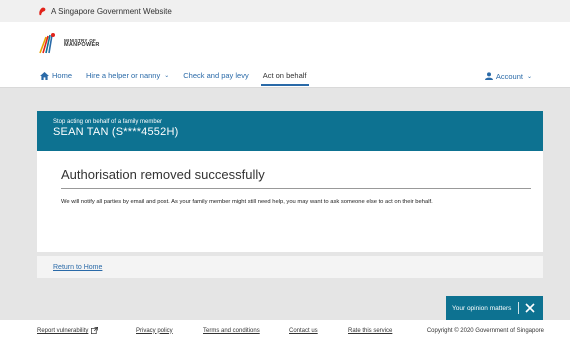 This screenshot has width=570, height=341. I want to click on home-icon, so click(44, 75).